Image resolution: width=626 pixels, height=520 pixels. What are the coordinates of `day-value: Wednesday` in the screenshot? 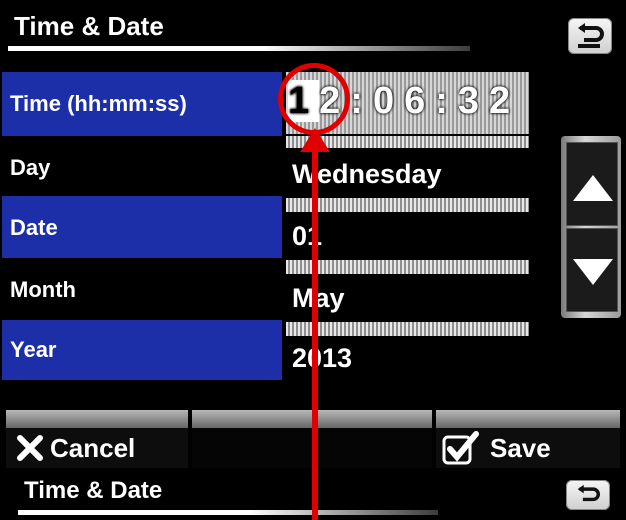 It's located at (407, 172).